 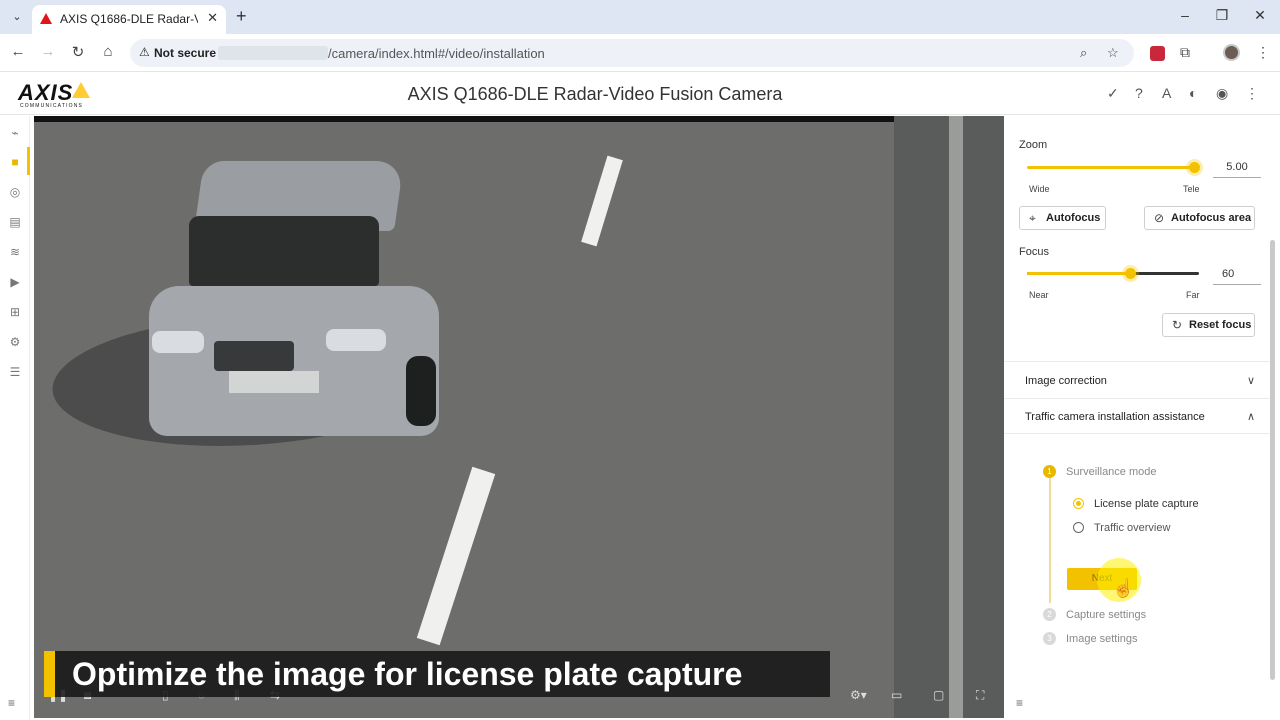 What do you see at coordinates (1049, 638) in the screenshot?
I see `step-3-badge: 3` at bounding box center [1049, 638].